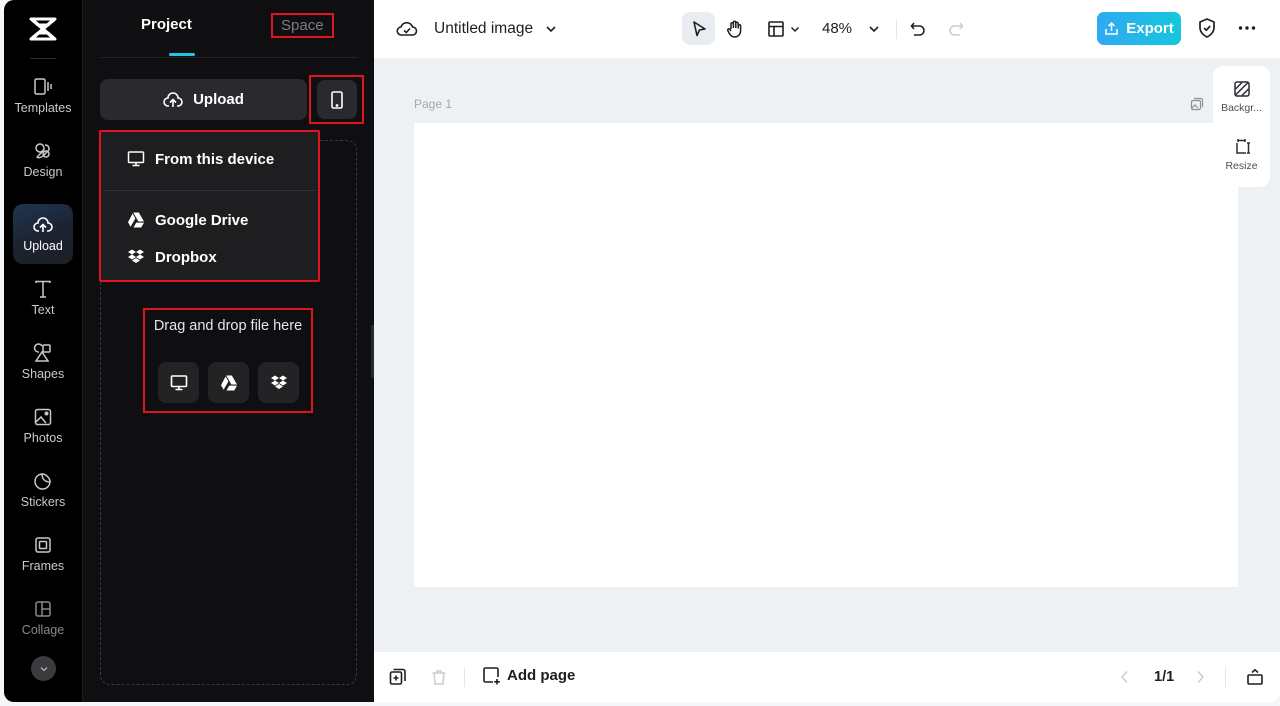 The width and height of the screenshot is (1280, 706). I want to click on menu-item-dropbox: Dropbox, so click(172, 257).